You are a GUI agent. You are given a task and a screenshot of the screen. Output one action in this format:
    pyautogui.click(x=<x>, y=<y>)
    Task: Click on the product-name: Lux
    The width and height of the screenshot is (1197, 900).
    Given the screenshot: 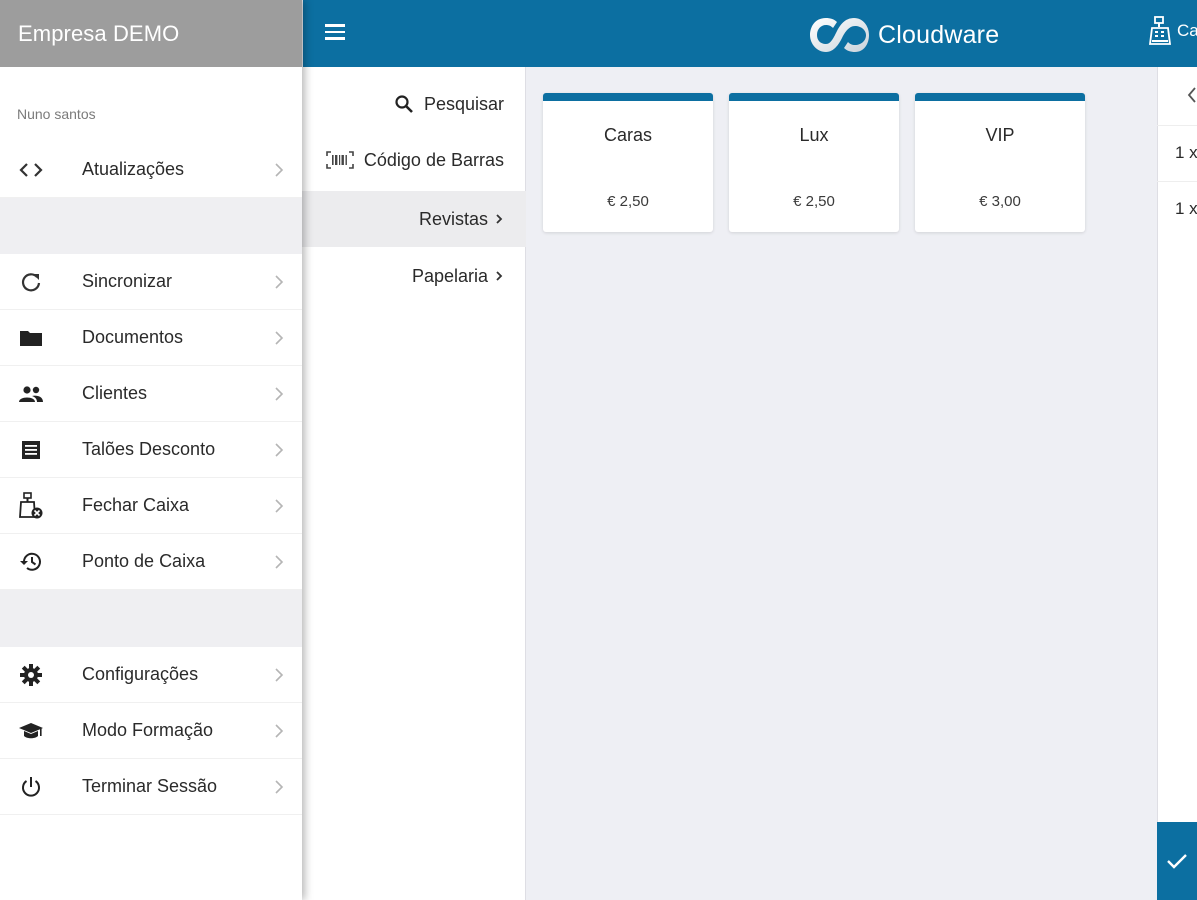 What is the action you would take?
    pyautogui.click(x=814, y=135)
    